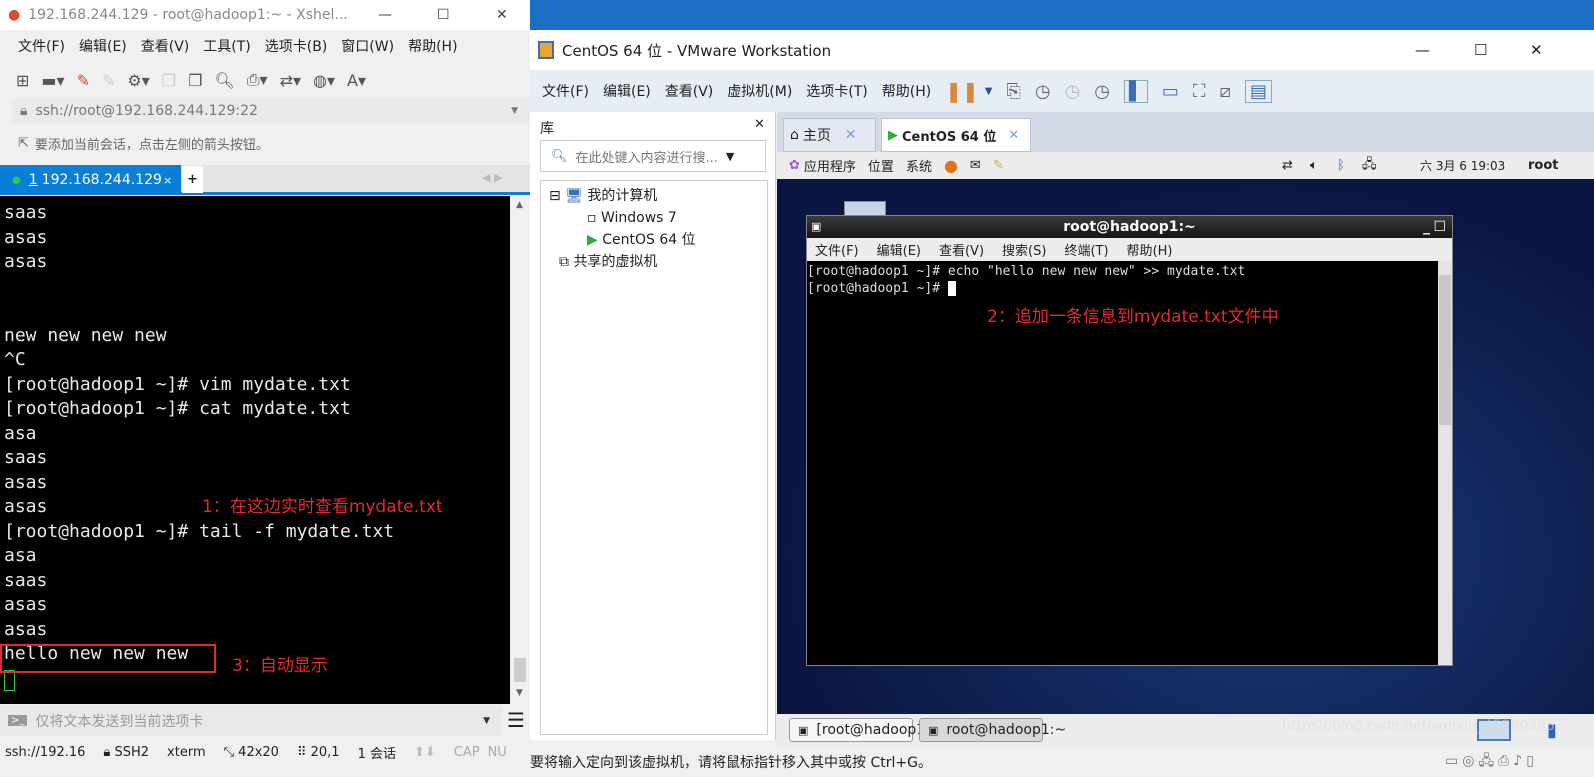 This screenshot has width=1594, height=777. I want to click on minimize-button: _, so click(1426, 227).